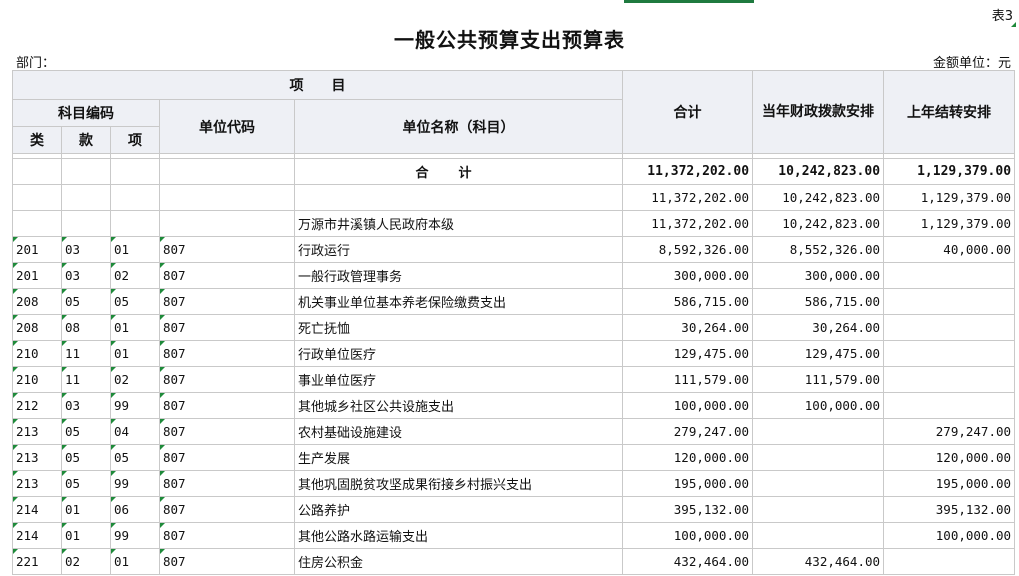  What do you see at coordinates (37, 379) in the screenshot?
I see `cell-lei: 210` at bounding box center [37, 379].